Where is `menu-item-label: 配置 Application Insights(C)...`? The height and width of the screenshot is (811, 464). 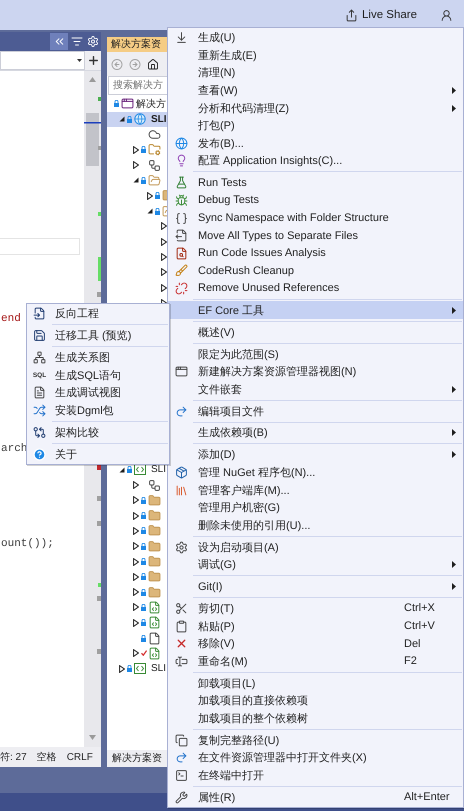
menu-item-label: 配置 Application Insights(C)... is located at coordinates (270, 161).